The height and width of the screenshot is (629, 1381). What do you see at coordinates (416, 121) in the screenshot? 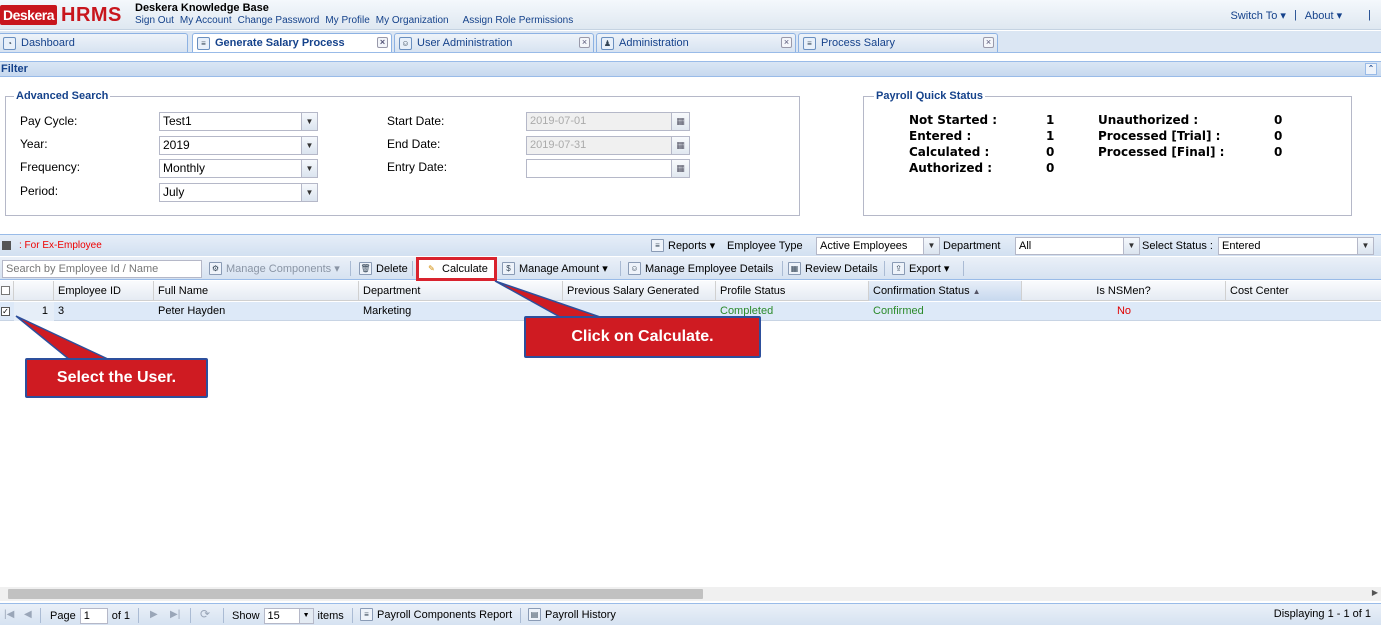
I see `start-date-label: Start Date:` at bounding box center [416, 121].